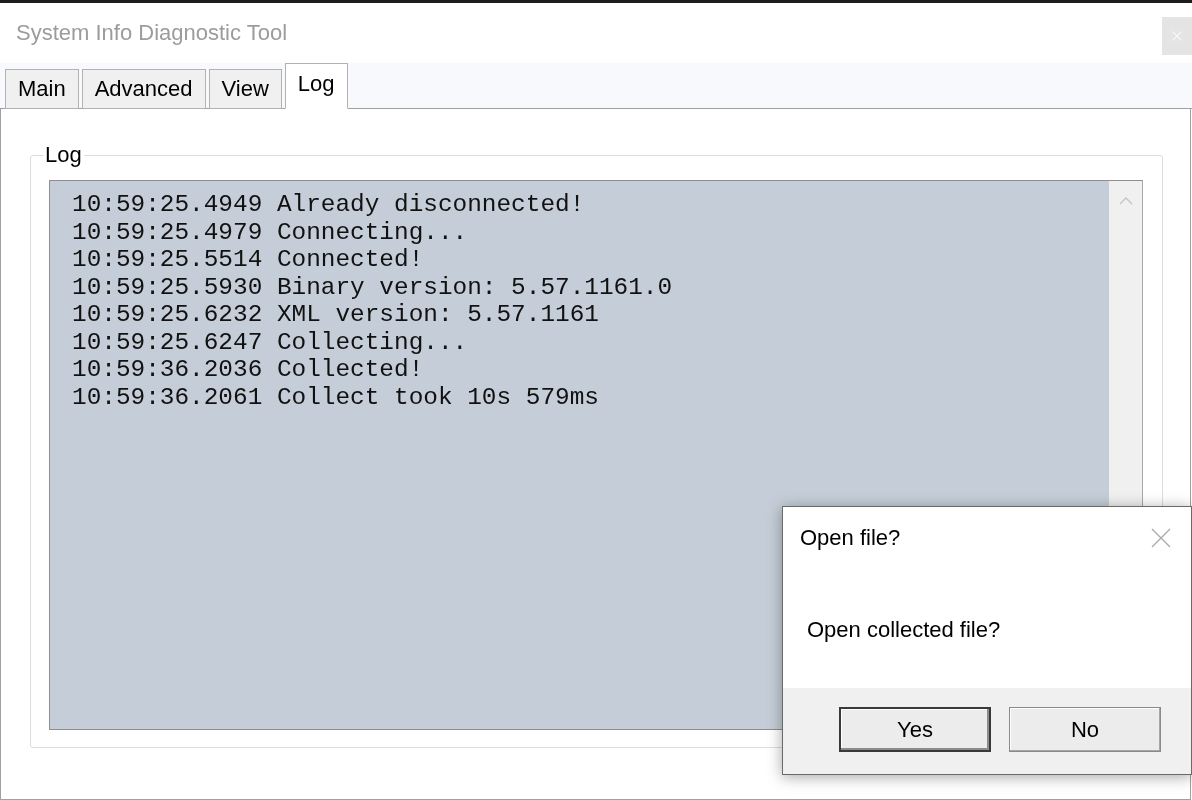 This screenshot has width=1192, height=800. Describe the element at coordinates (63, 155) in the screenshot. I see `group-label: Log` at that location.